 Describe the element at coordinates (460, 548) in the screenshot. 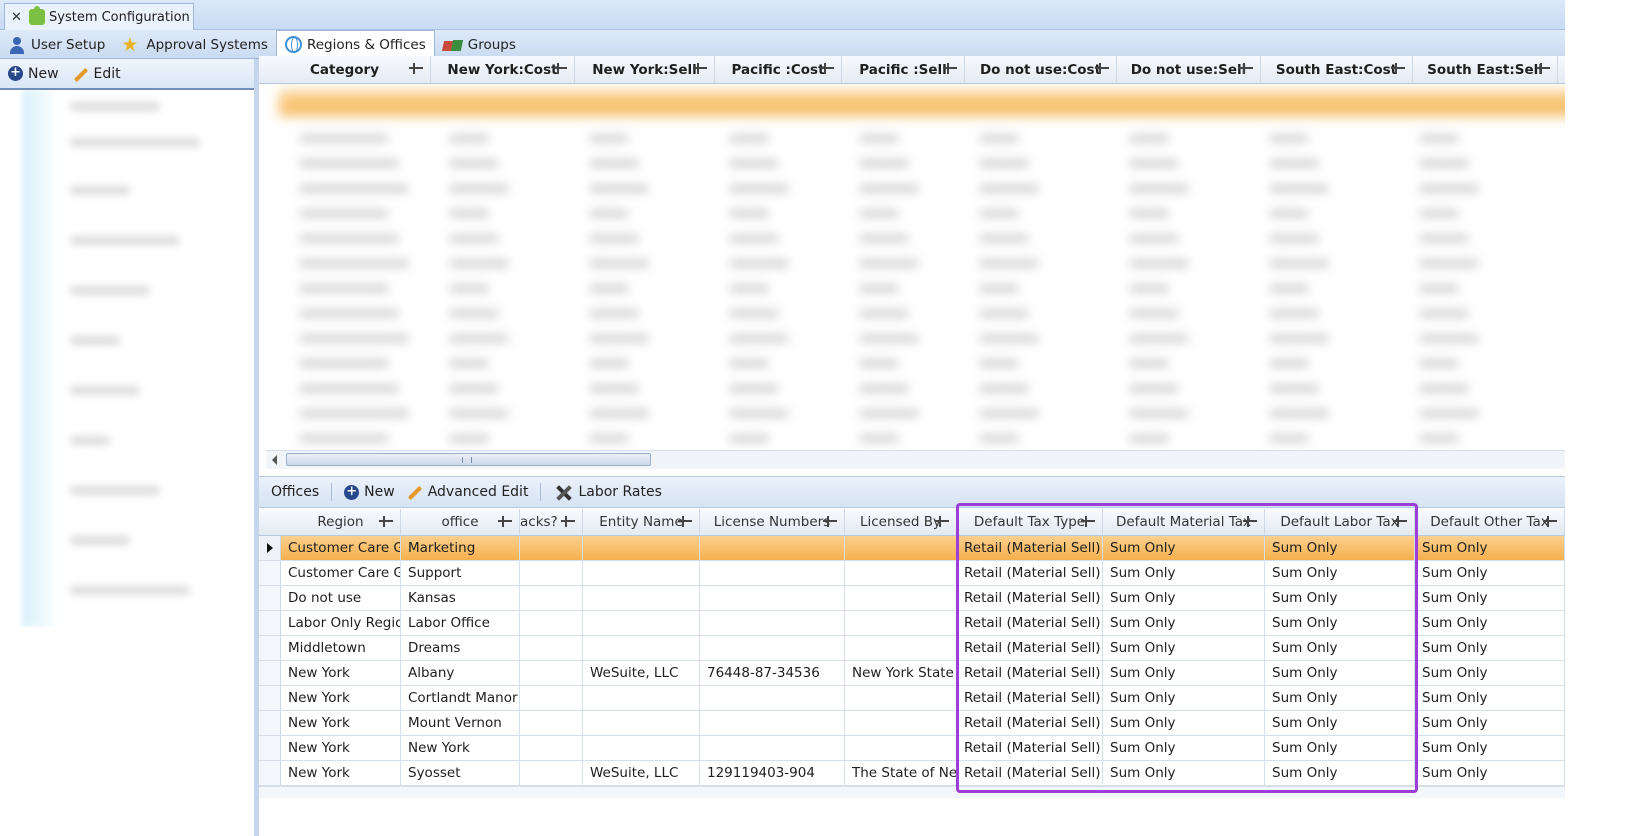

I see `table-cell: Marketing` at that location.